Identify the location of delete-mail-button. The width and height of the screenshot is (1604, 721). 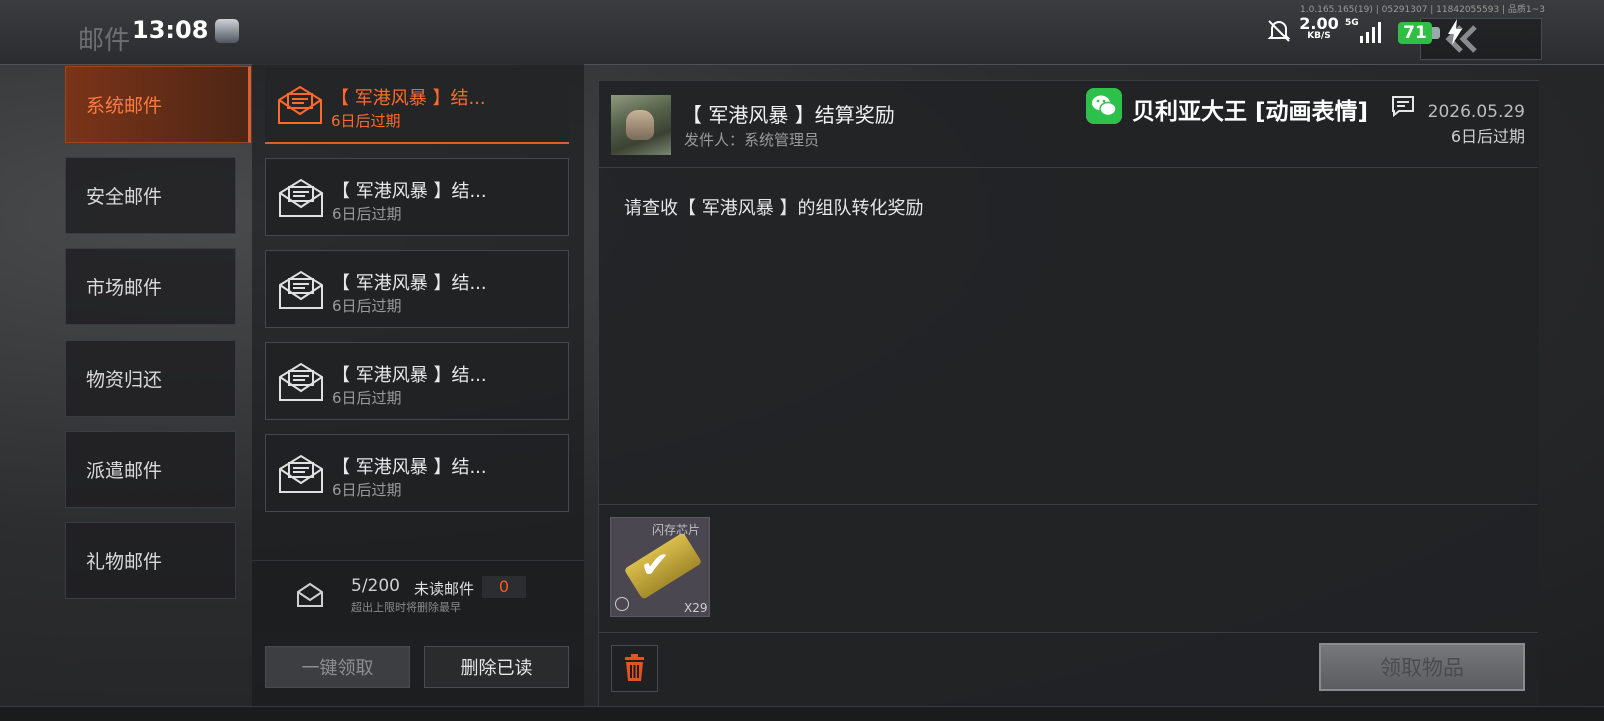
(634, 668).